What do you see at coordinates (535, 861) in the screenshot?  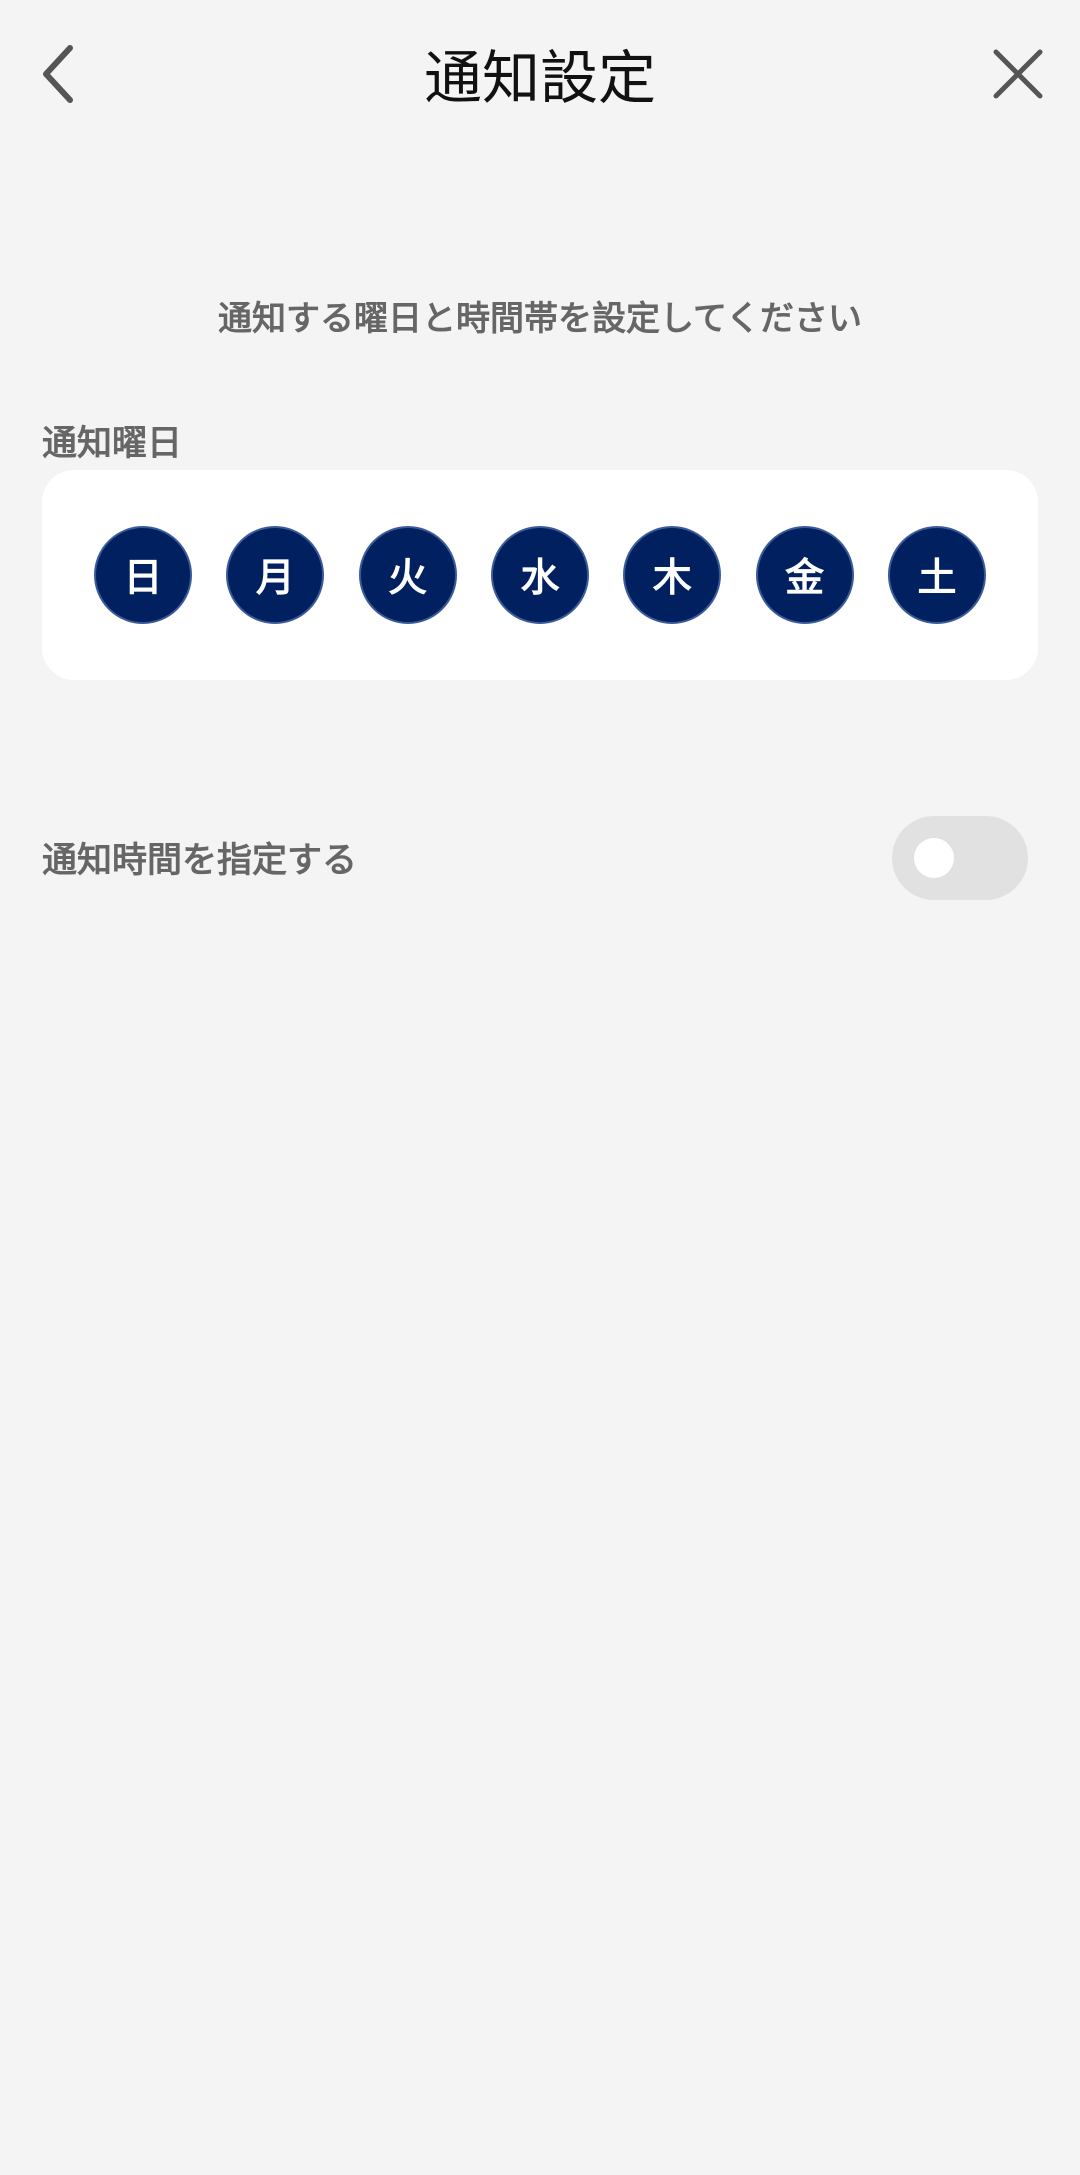 I see `time-setting-row: 通知時間を指定する` at bounding box center [535, 861].